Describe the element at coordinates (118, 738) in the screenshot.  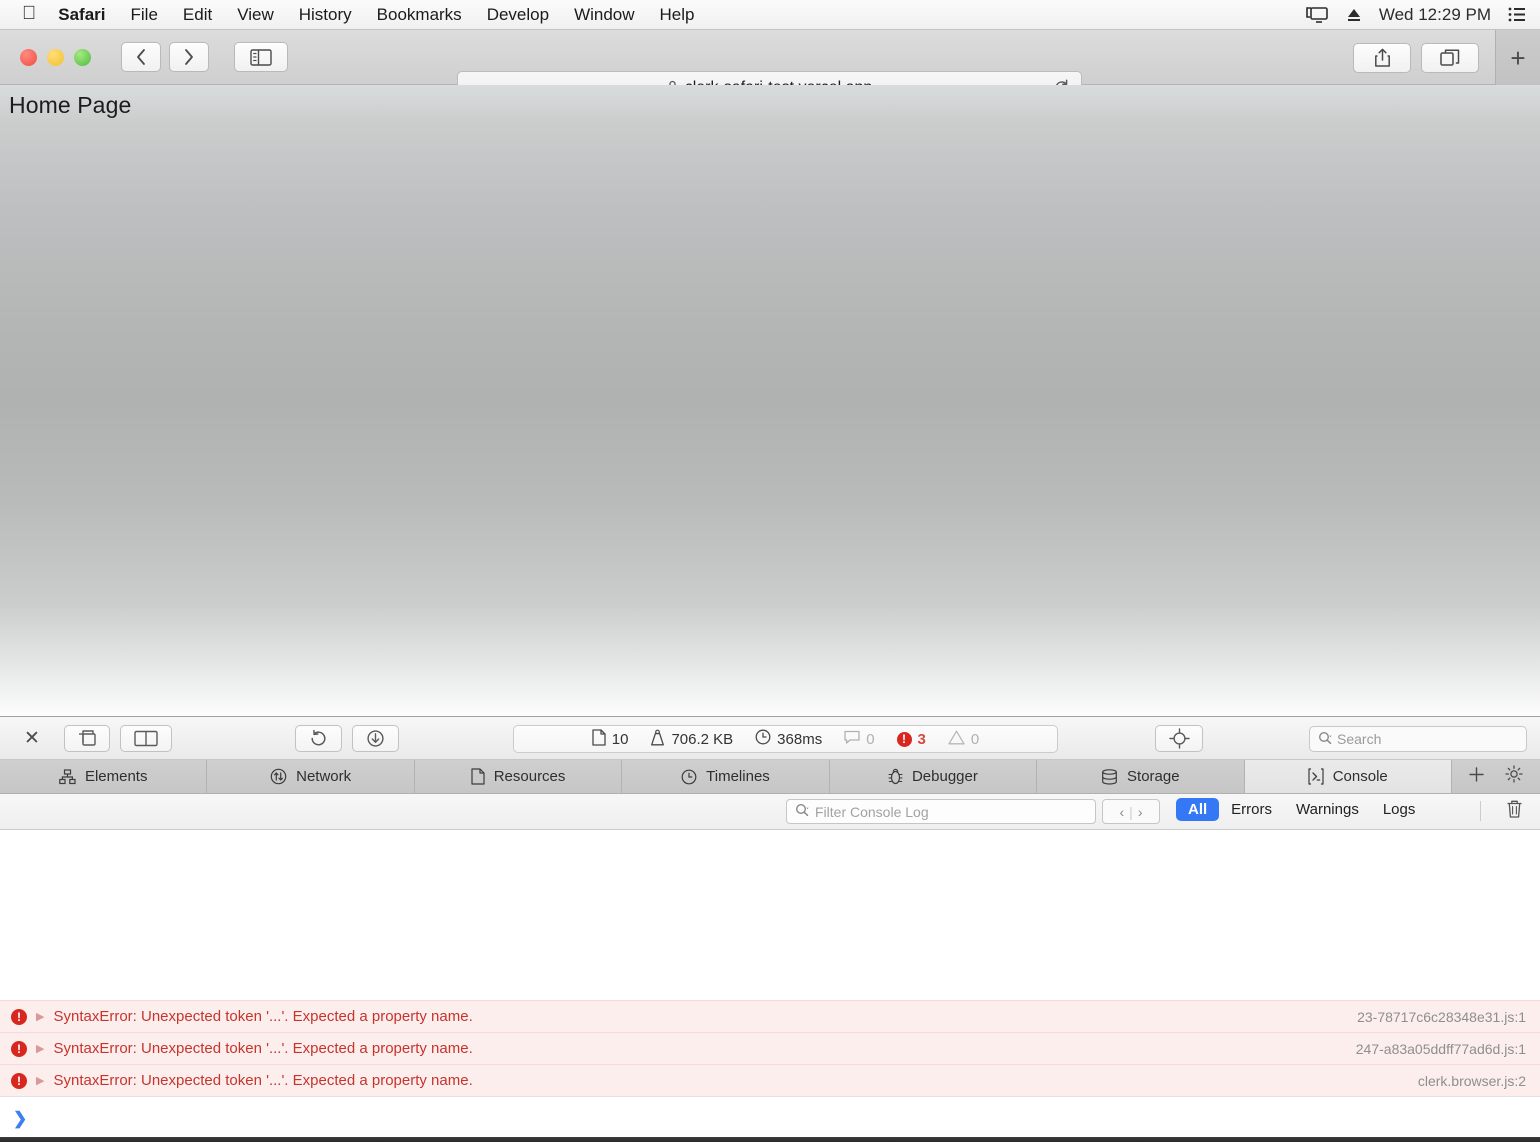
I see `dock-buttons` at that location.